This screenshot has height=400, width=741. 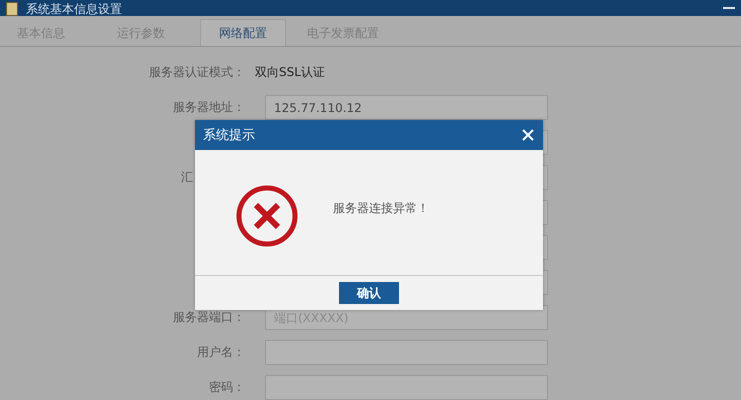 What do you see at coordinates (729, 8) in the screenshot?
I see `minimize-icon` at bounding box center [729, 8].